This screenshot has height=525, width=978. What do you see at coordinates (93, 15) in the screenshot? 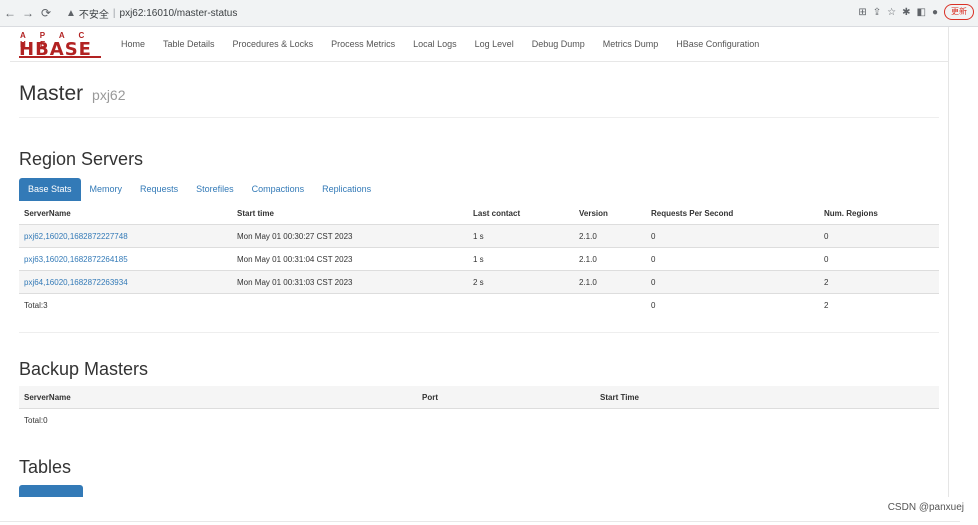
I see `security-warning-text: 不安全` at bounding box center [93, 15].